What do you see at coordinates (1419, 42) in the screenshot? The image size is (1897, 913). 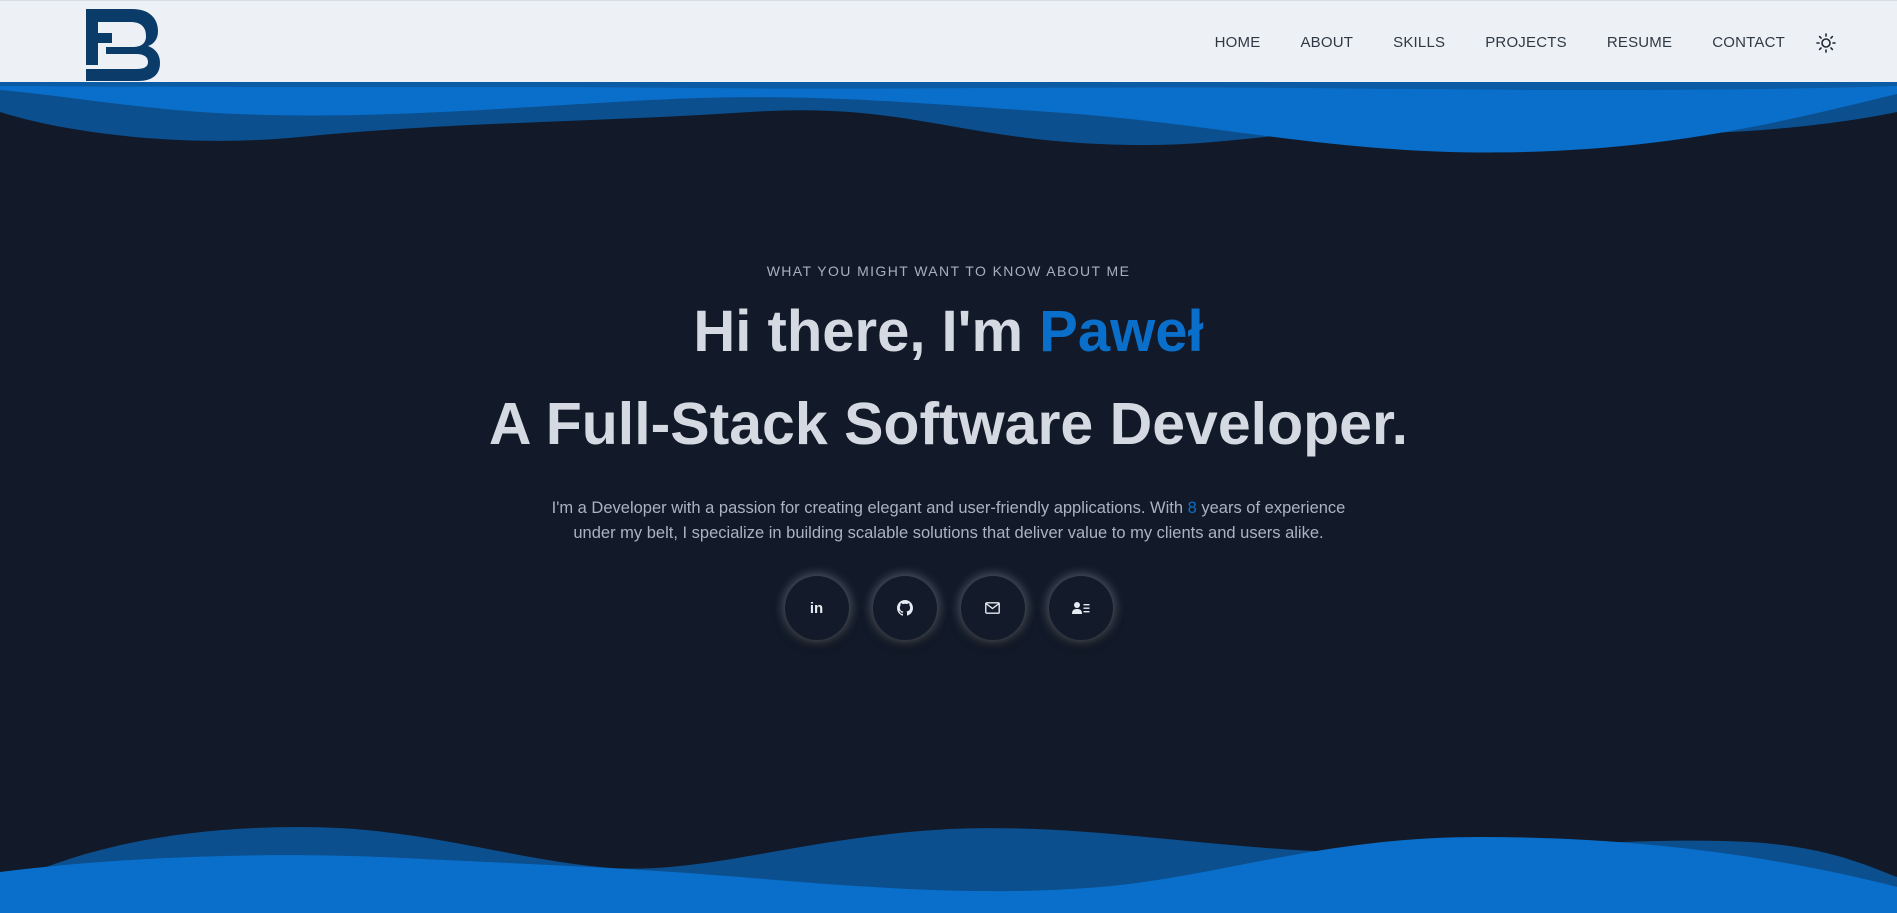 I see `nav-skills: SKILLS` at bounding box center [1419, 42].